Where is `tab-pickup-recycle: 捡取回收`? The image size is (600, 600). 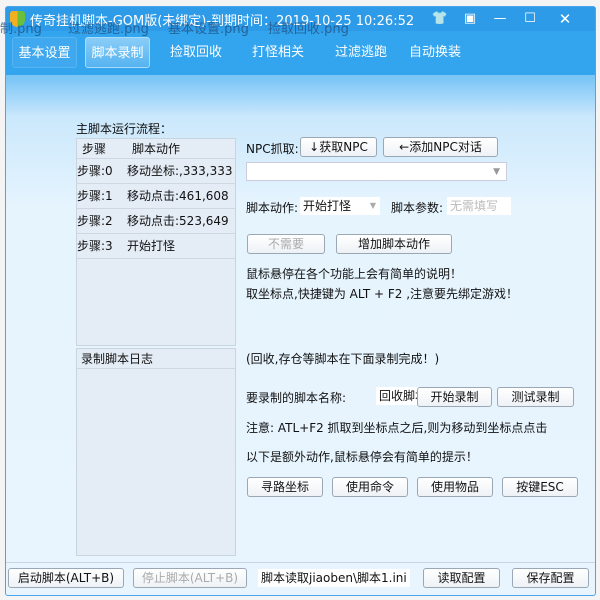
tab-pickup-recycle: 捡取回收 is located at coordinates (196, 52).